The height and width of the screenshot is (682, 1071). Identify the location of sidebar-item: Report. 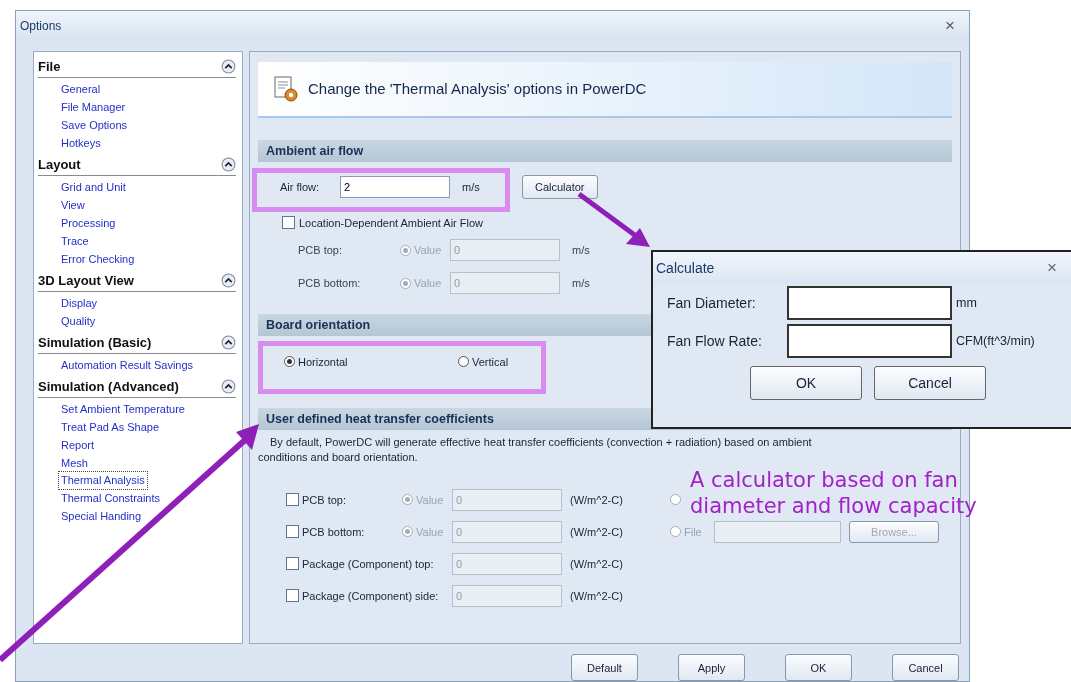
(78, 444).